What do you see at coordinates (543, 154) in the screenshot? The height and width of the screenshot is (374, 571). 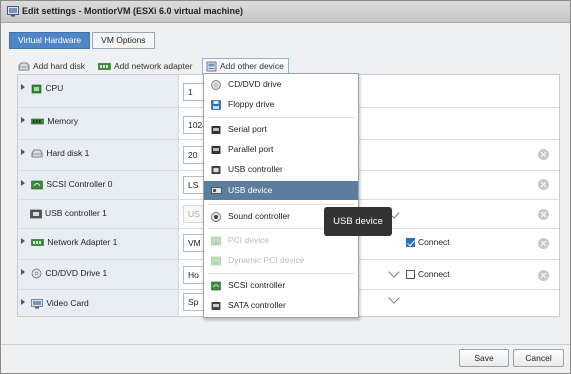 I see `remove-hard-disk-button` at bounding box center [543, 154].